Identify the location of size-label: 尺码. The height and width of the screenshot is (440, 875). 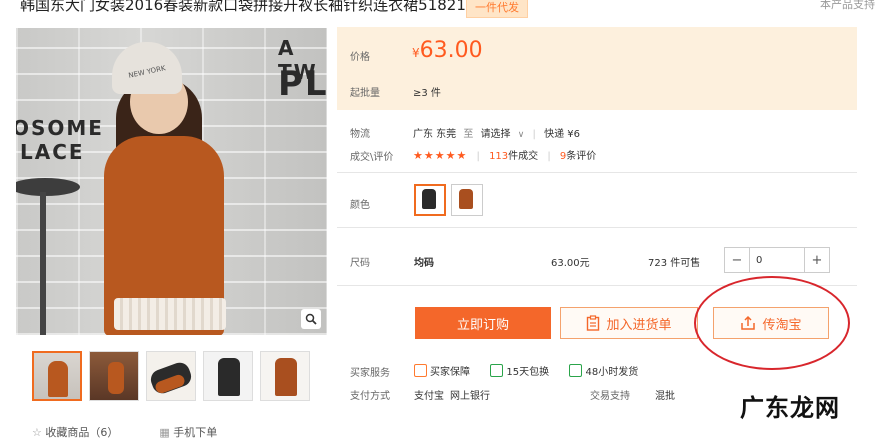
(360, 263).